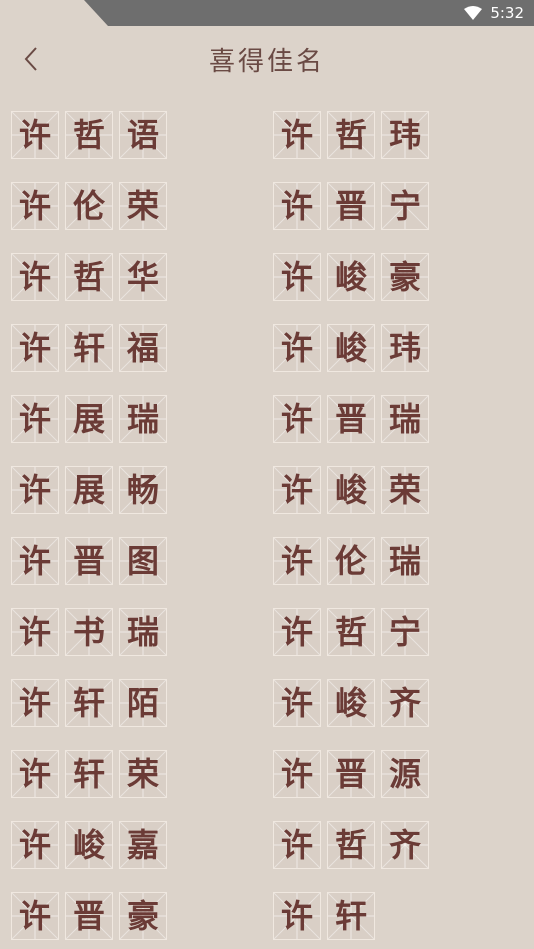 This screenshot has width=534, height=949. What do you see at coordinates (403, 490) in the screenshot?
I see `name-card: 许峻荣` at bounding box center [403, 490].